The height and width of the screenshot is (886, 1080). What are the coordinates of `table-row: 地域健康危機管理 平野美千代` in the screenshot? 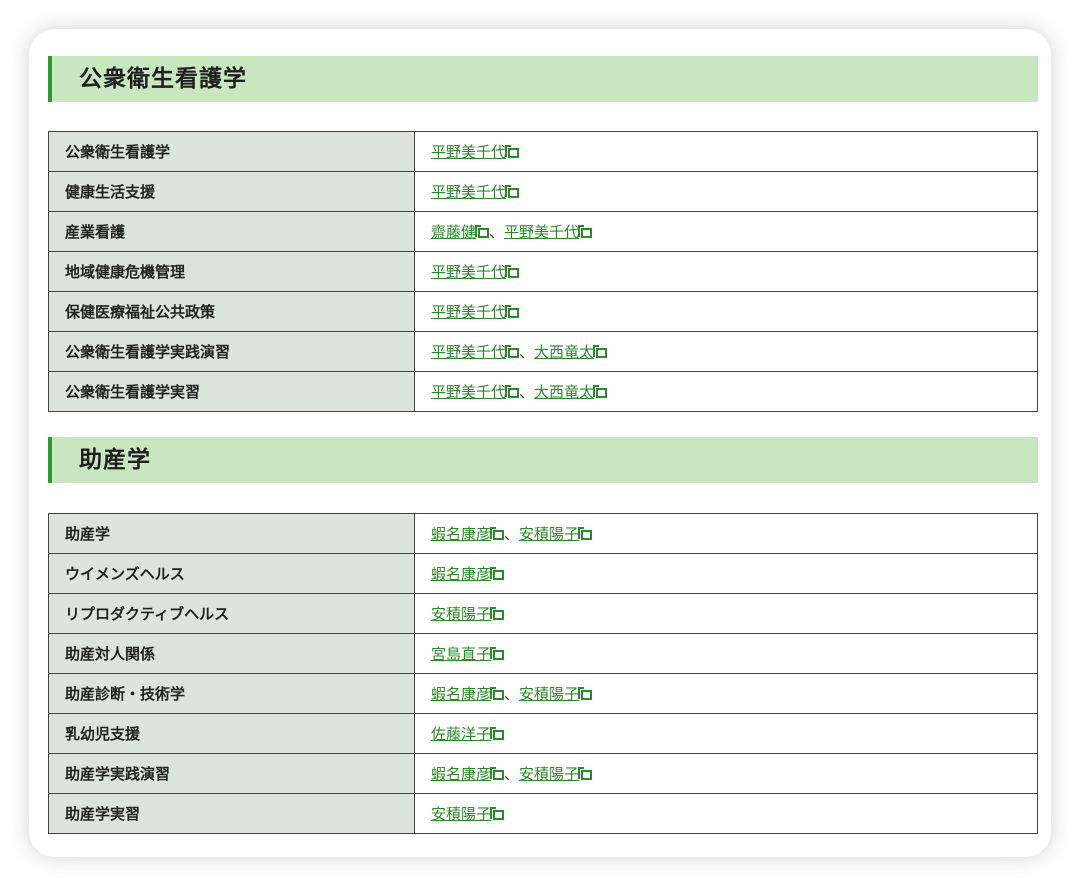 It's located at (543, 271).